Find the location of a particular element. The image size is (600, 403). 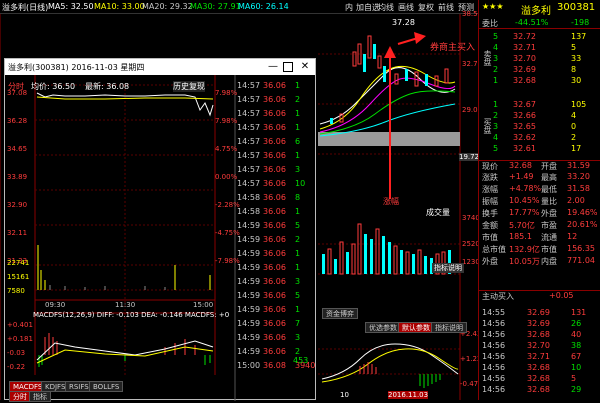

tick-row: 14:56 32.70 38 is located at coordinates (539, 346).